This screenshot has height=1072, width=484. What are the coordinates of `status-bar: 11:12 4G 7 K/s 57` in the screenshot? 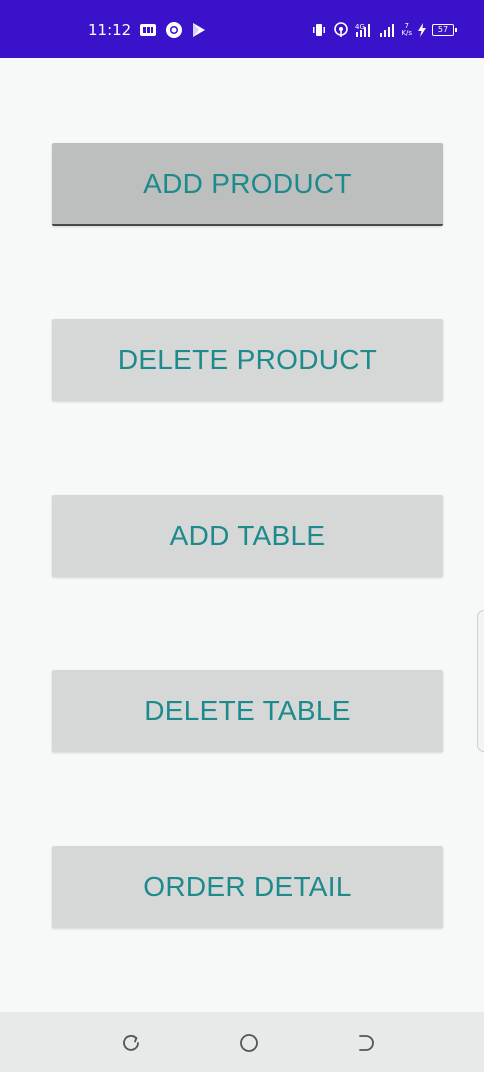 It's located at (242, 29).